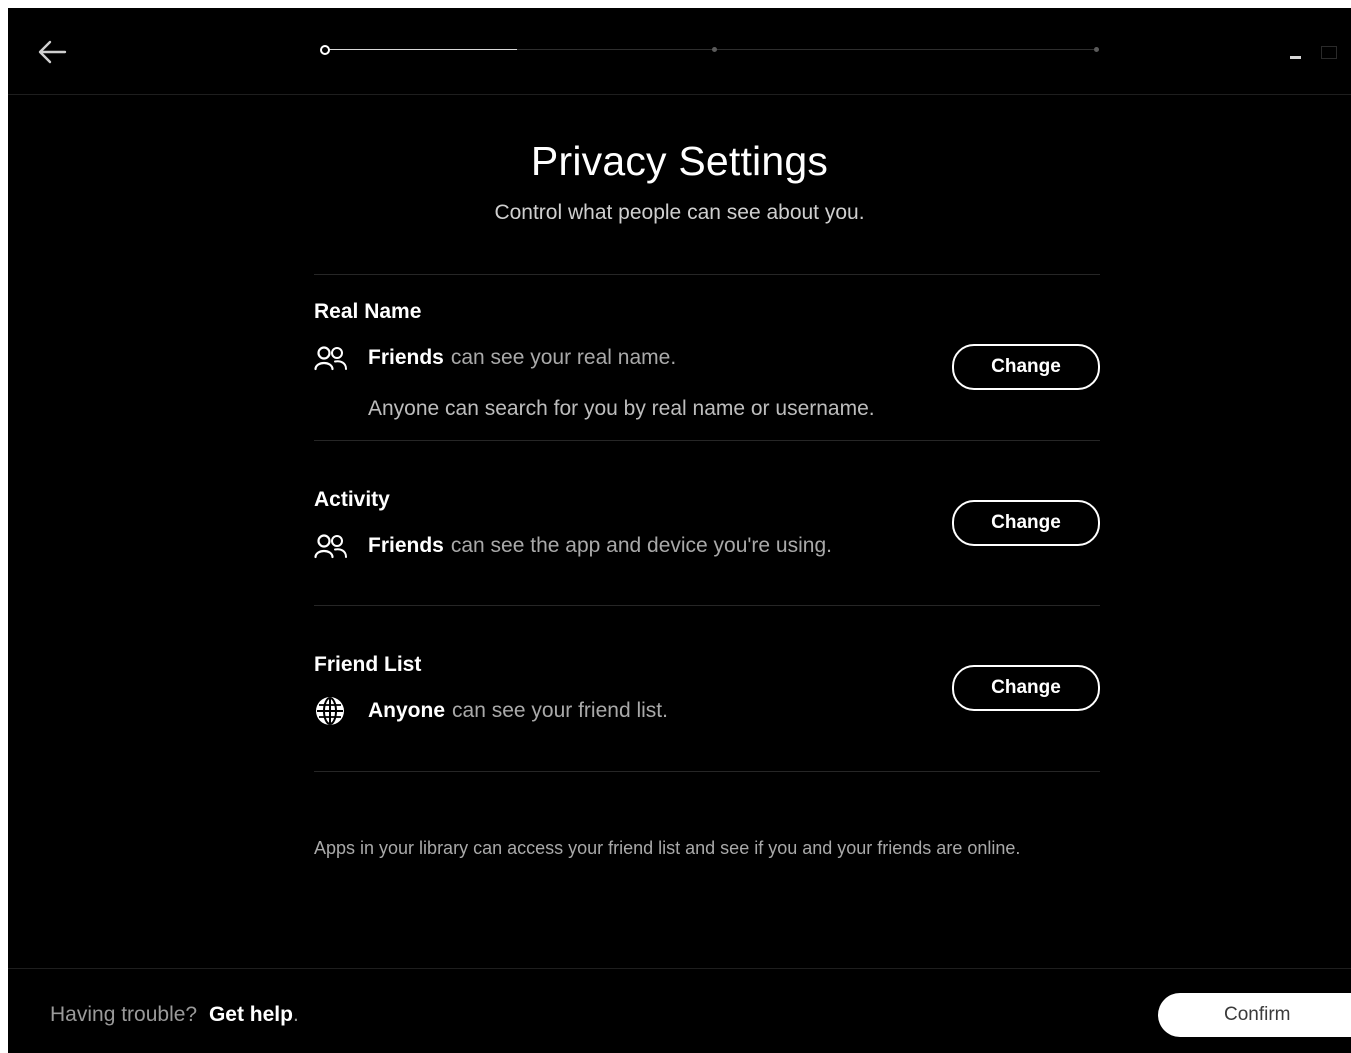  I want to click on section-title: Real Name, so click(368, 311).